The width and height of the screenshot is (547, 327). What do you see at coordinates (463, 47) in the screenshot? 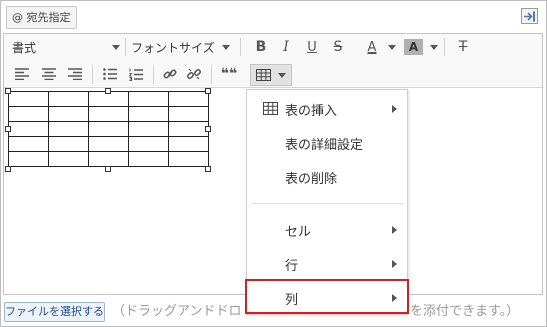
I see `clear-formatting-button: T` at bounding box center [463, 47].